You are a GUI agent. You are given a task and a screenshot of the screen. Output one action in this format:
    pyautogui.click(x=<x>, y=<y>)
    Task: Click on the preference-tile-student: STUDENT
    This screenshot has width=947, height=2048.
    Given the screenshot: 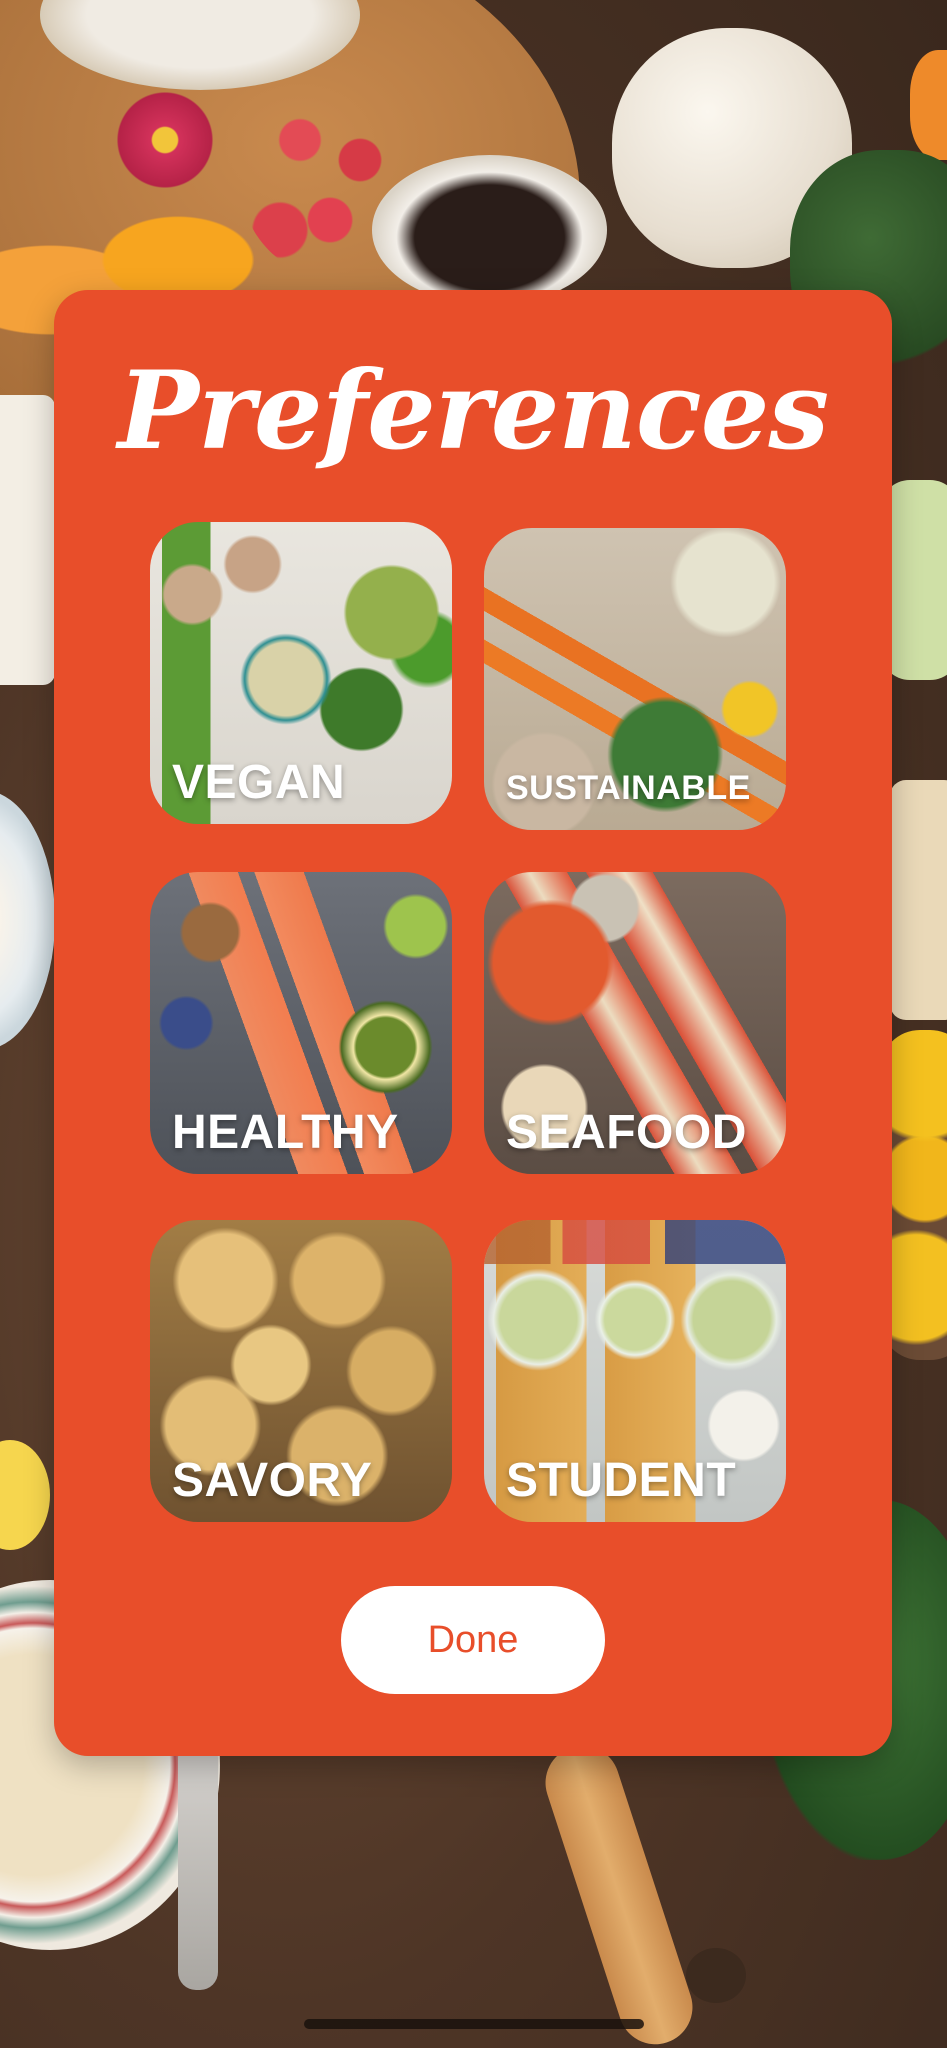 What is the action you would take?
    pyautogui.click(x=635, y=1371)
    